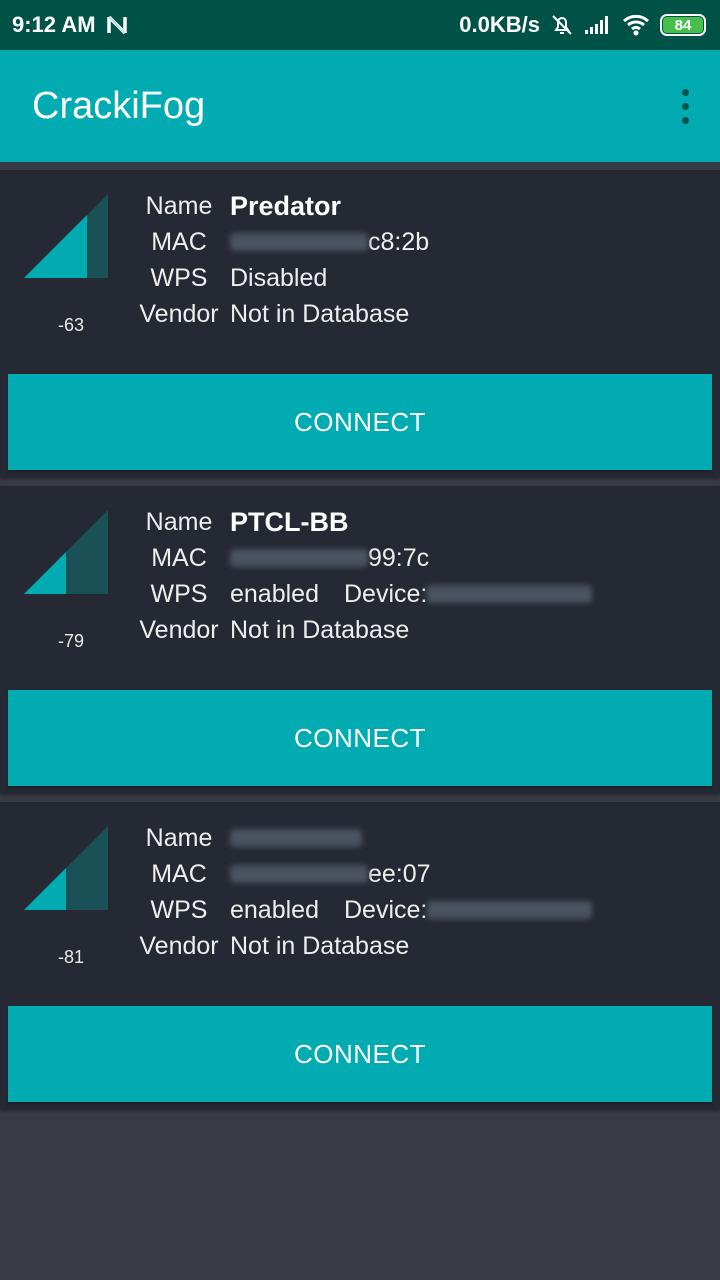  What do you see at coordinates (117, 25) in the screenshot?
I see `notification-n-icon` at bounding box center [117, 25].